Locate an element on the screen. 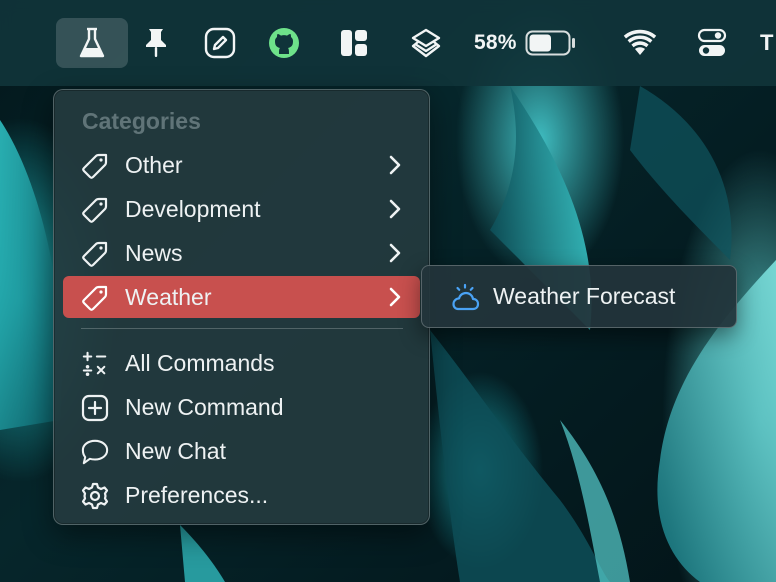 The image size is (776, 582). menu-item-development: Development is located at coordinates (241, 209).